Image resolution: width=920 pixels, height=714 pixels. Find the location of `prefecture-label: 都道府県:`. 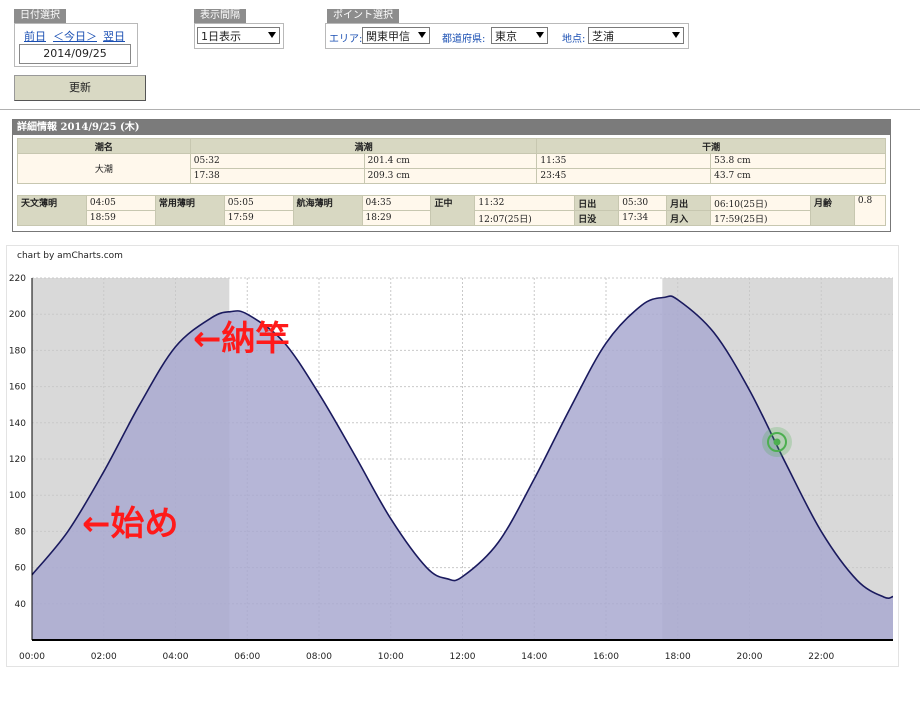

prefecture-label: 都道府県: is located at coordinates (464, 39).